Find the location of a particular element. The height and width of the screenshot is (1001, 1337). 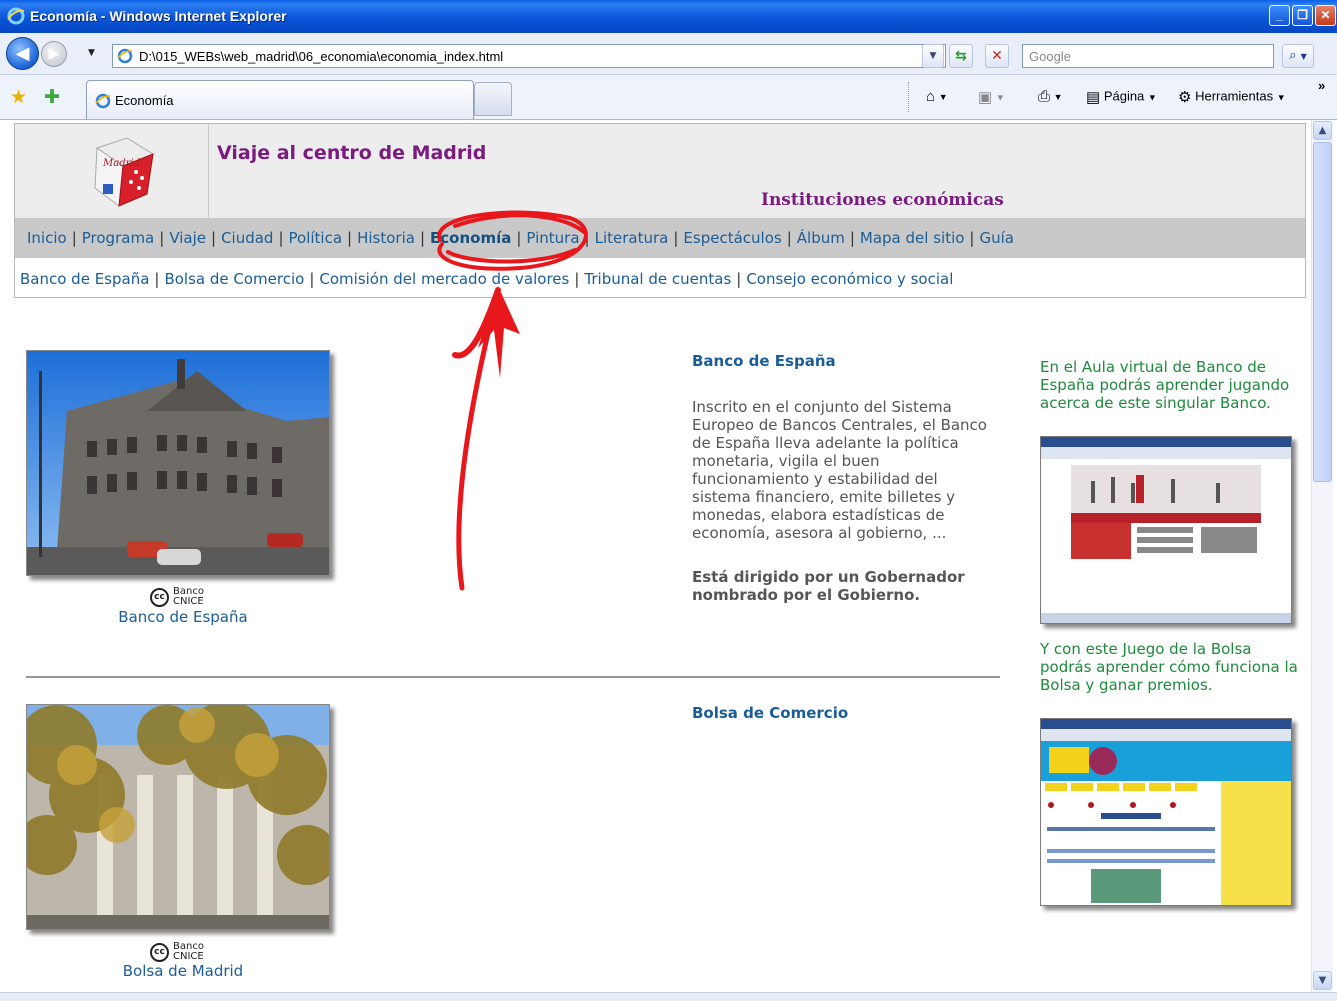

menu-item-pol-tica: Política is located at coordinates (316, 238).